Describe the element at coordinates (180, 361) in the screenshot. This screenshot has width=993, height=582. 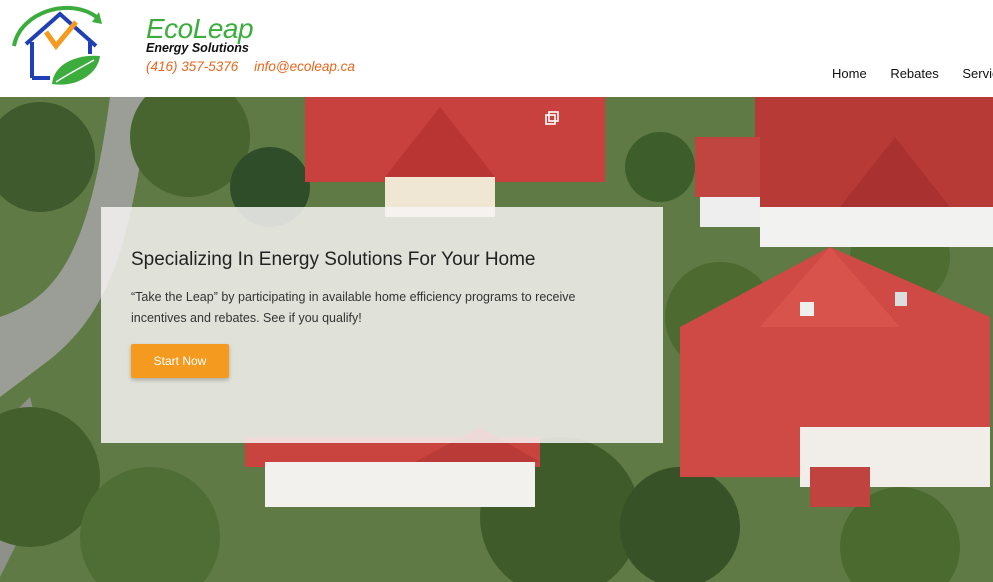
I see `start-now-button: Start Now` at that location.